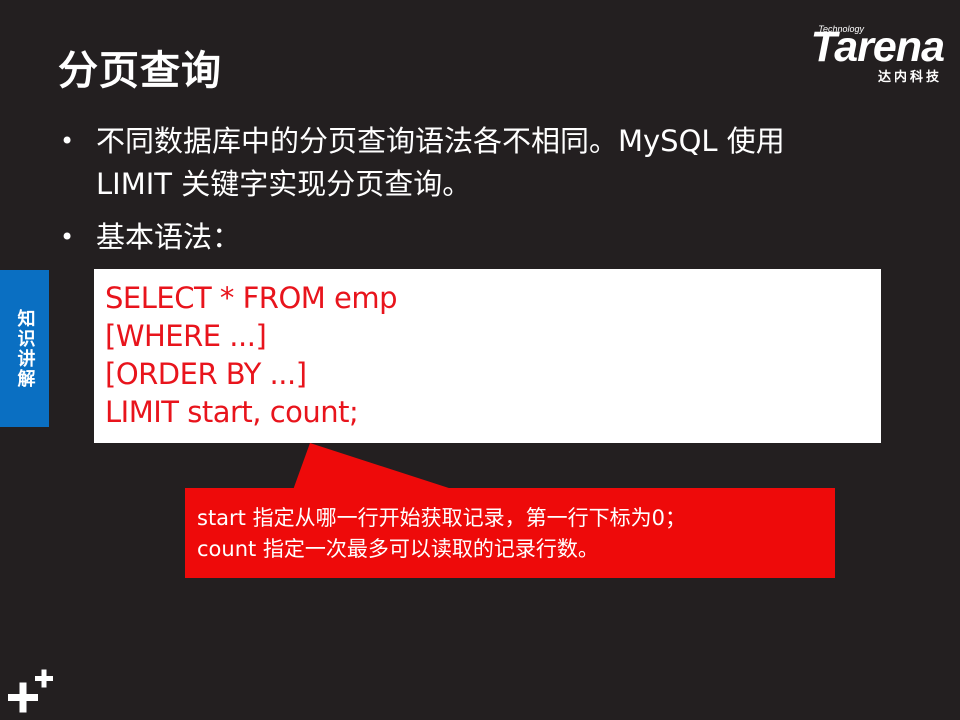  Describe the element at coordinates (206, 374) in the screenshot. I see `code-line: [ORDER BY ...]` at that location.